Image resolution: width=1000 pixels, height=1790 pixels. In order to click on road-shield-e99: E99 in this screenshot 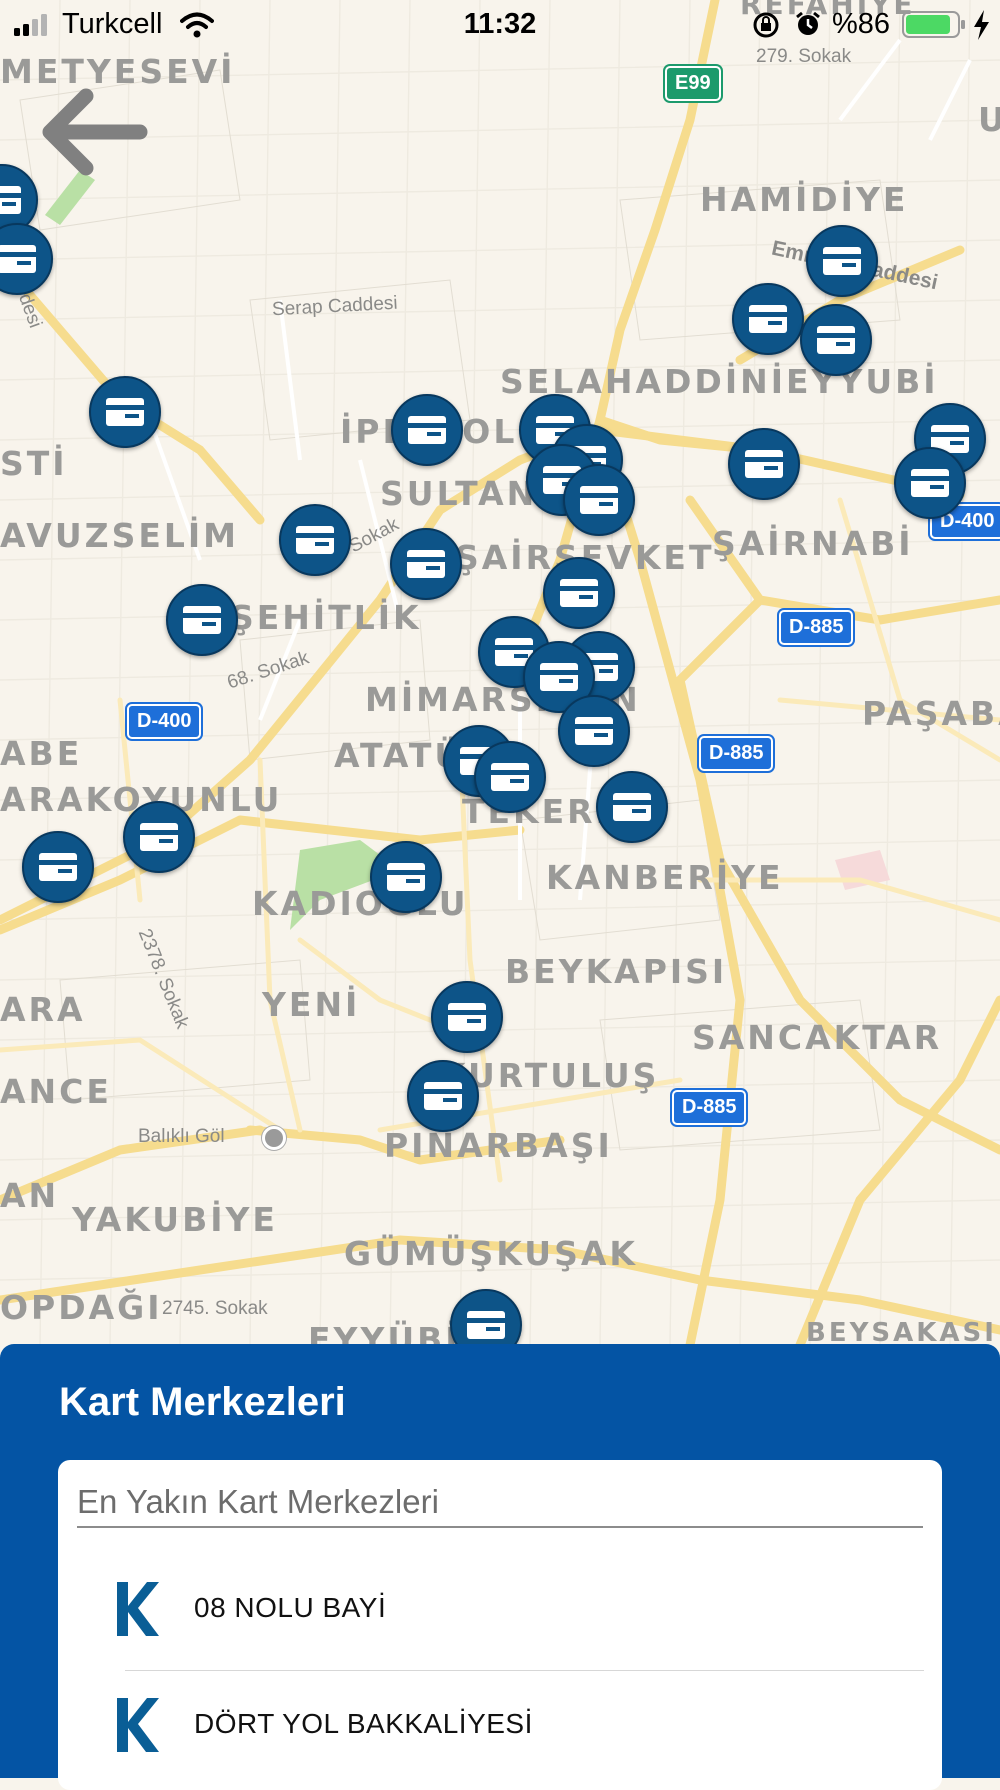, I will do `click(693, 83)`.